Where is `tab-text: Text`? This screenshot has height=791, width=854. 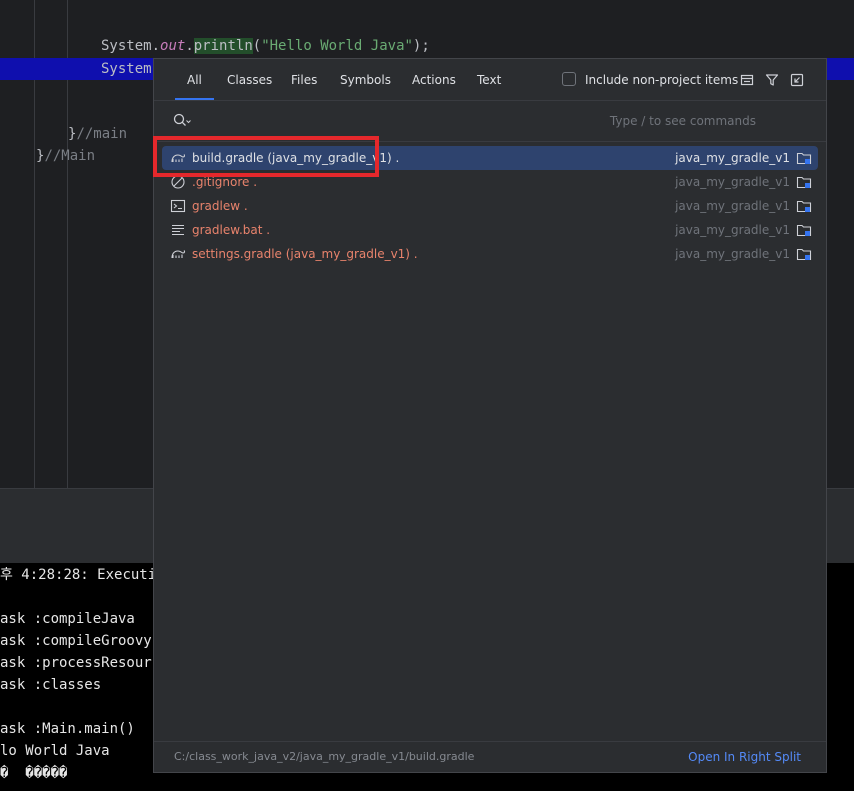 tab-text: Text is located at coordinates (489, 79).